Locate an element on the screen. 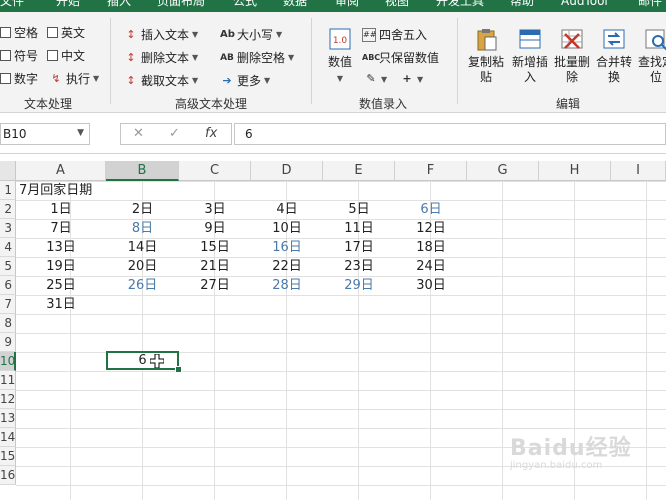 The height and width of the screenshot is (500, 666). tab-insert: 插入 is located at coordinates (119, 4).